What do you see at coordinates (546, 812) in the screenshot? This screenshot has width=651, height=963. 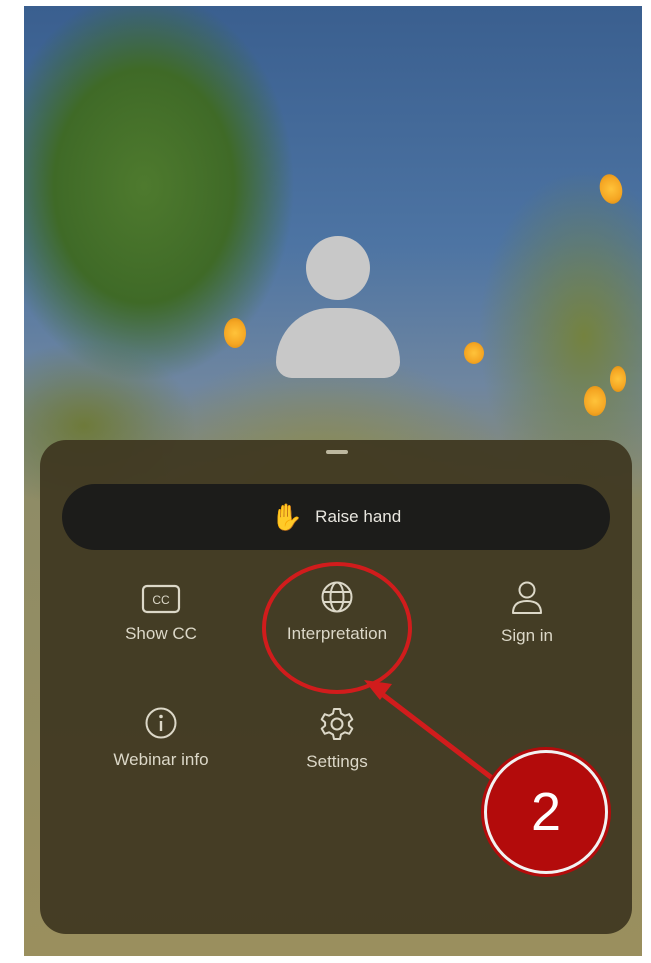 I see `step-number-badge: 2` at bounding box center [546, 812].